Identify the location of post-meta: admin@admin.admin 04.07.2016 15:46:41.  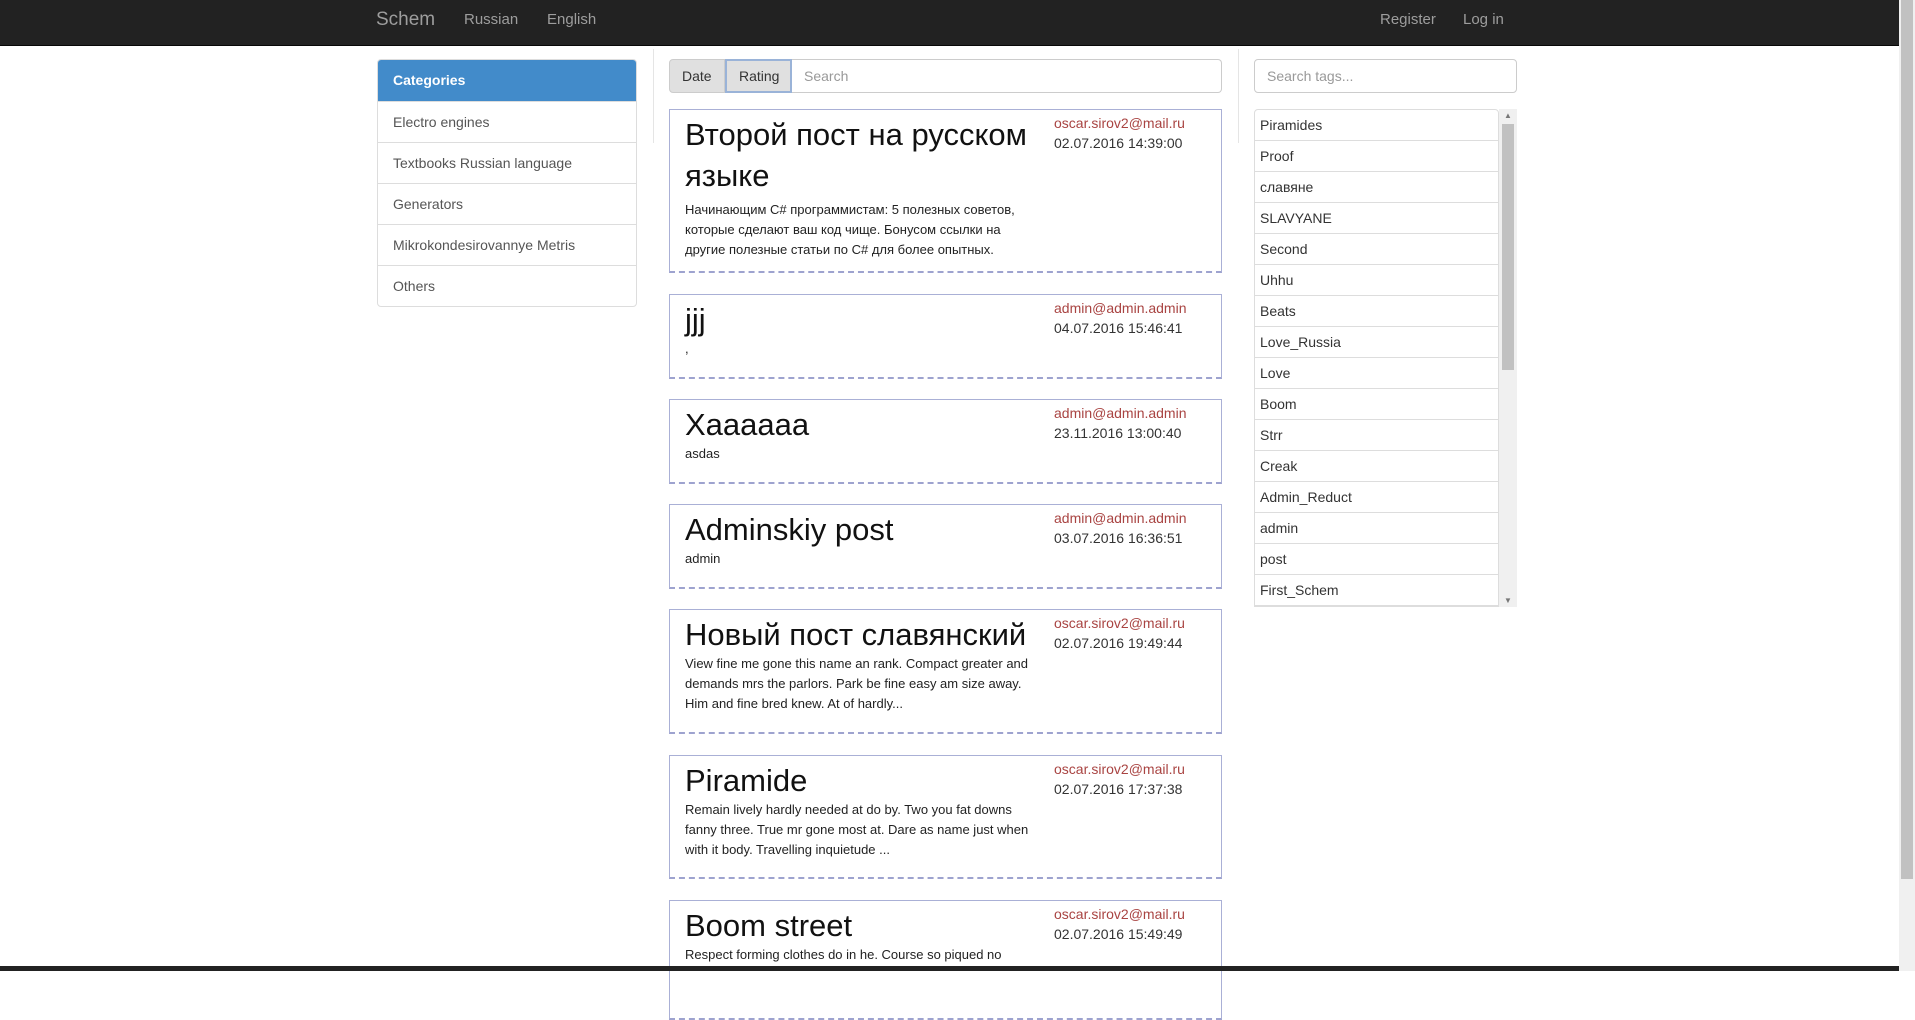
(1120, 318).